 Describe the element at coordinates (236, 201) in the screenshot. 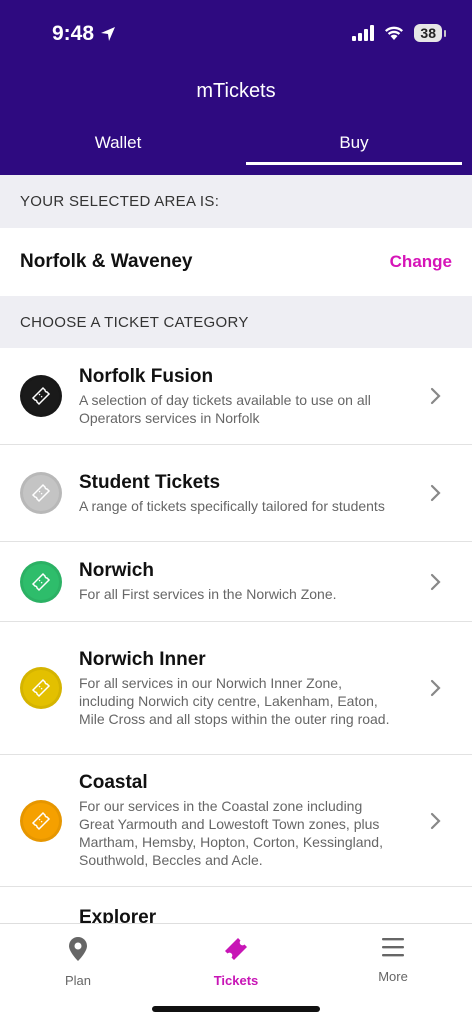

I see `selected-area-heading: YOUR SELECTED AREA IS:` at that location.